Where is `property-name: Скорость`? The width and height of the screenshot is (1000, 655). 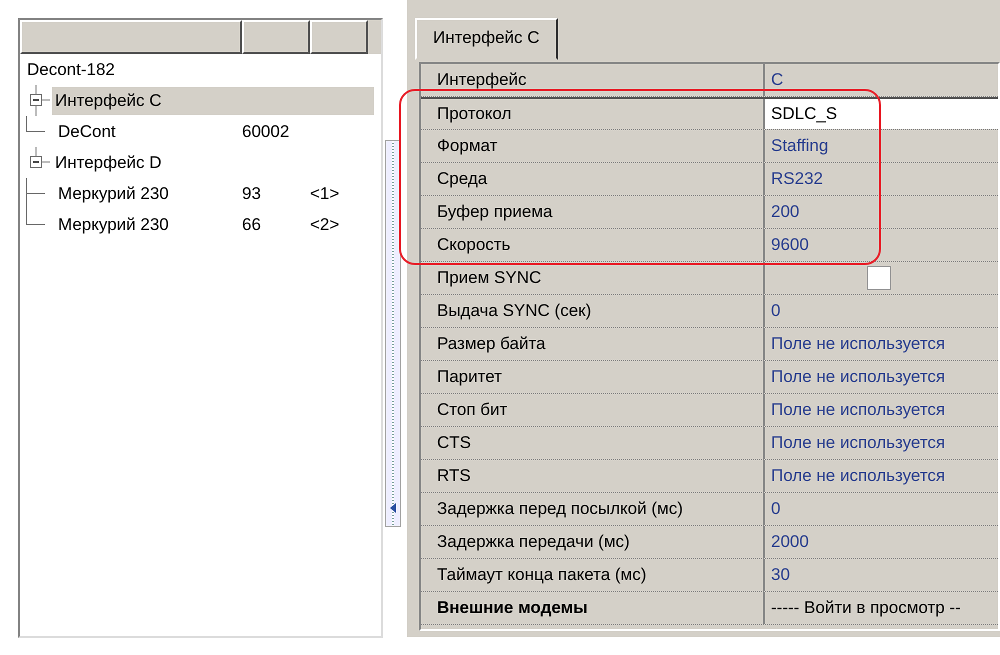 property-name: Скорость is located at coordinates (593, 245).